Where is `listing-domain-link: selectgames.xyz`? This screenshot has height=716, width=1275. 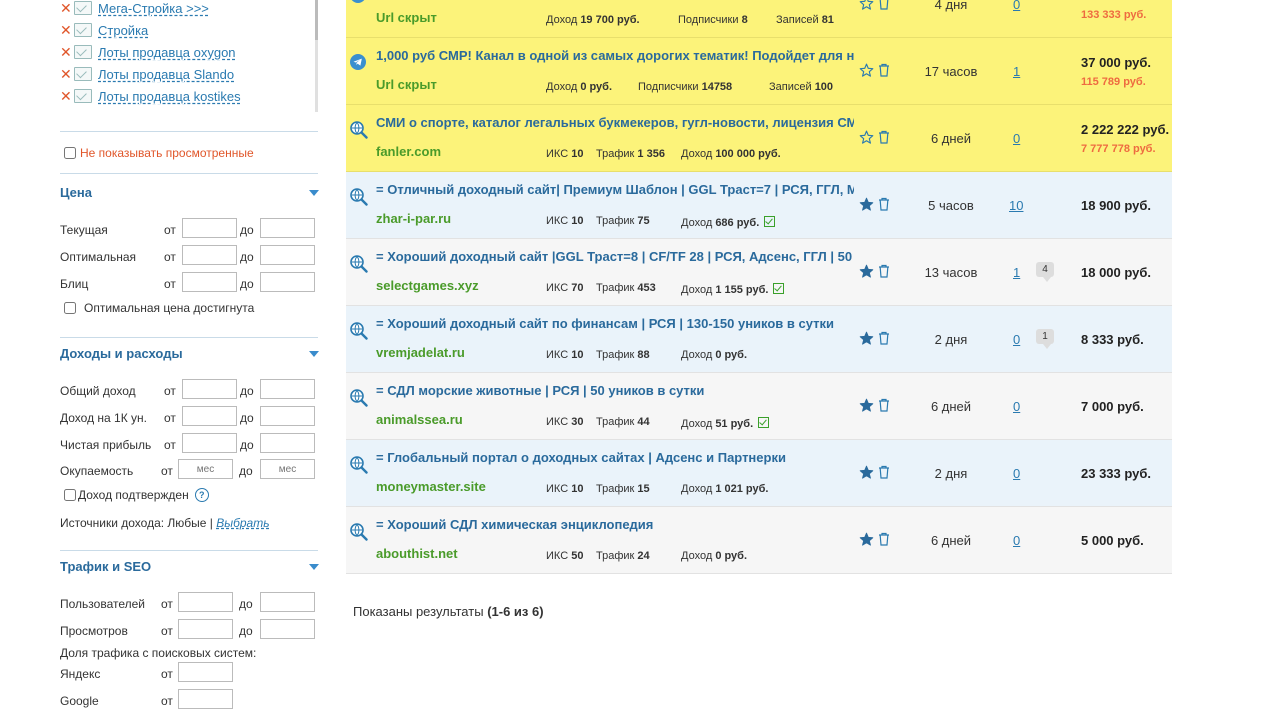
listing-domain-link: selectgames.xyz is located at coordinates (427, 285).